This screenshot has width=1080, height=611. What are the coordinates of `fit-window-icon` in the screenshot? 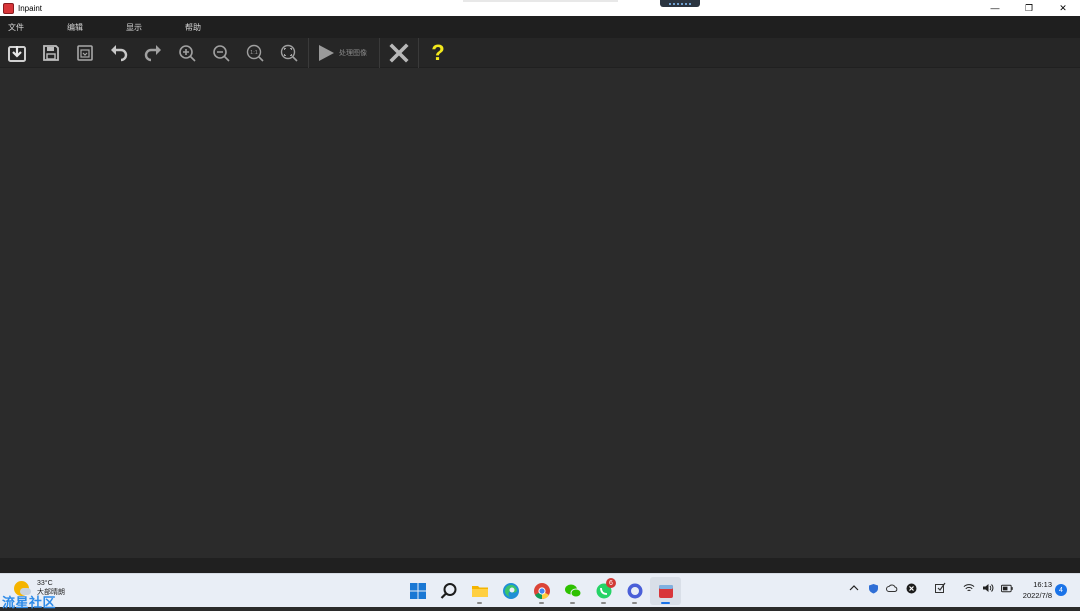 It's located at (289, 53).